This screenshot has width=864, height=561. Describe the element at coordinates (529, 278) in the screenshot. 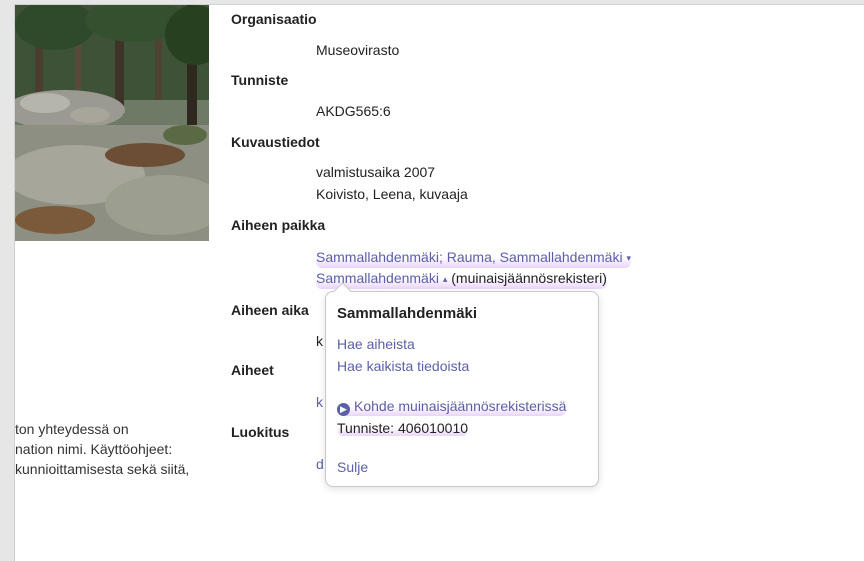

I see `place-registry-suffix: (muinaisjäännösrekisteri)` at that location.